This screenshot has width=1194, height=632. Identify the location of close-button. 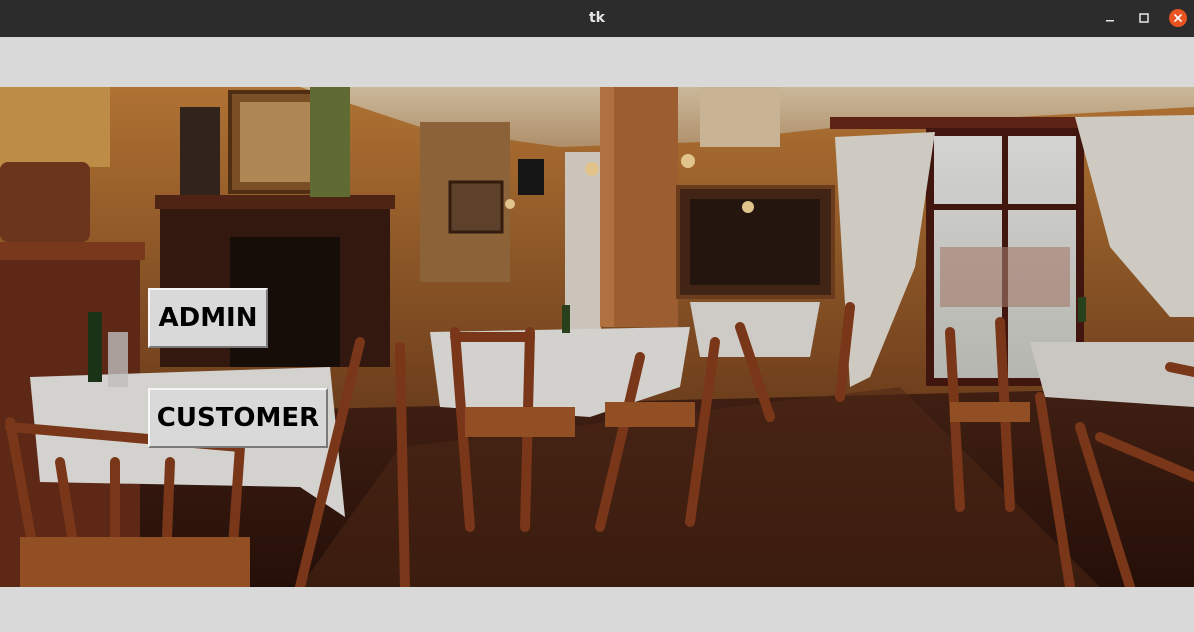
(1178, 18).